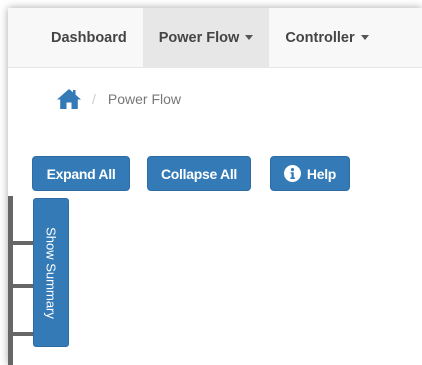 The width and height of the screenshot is (422, 365). I want to click on collapse-all-button: Collapse All, so click(199, 173).